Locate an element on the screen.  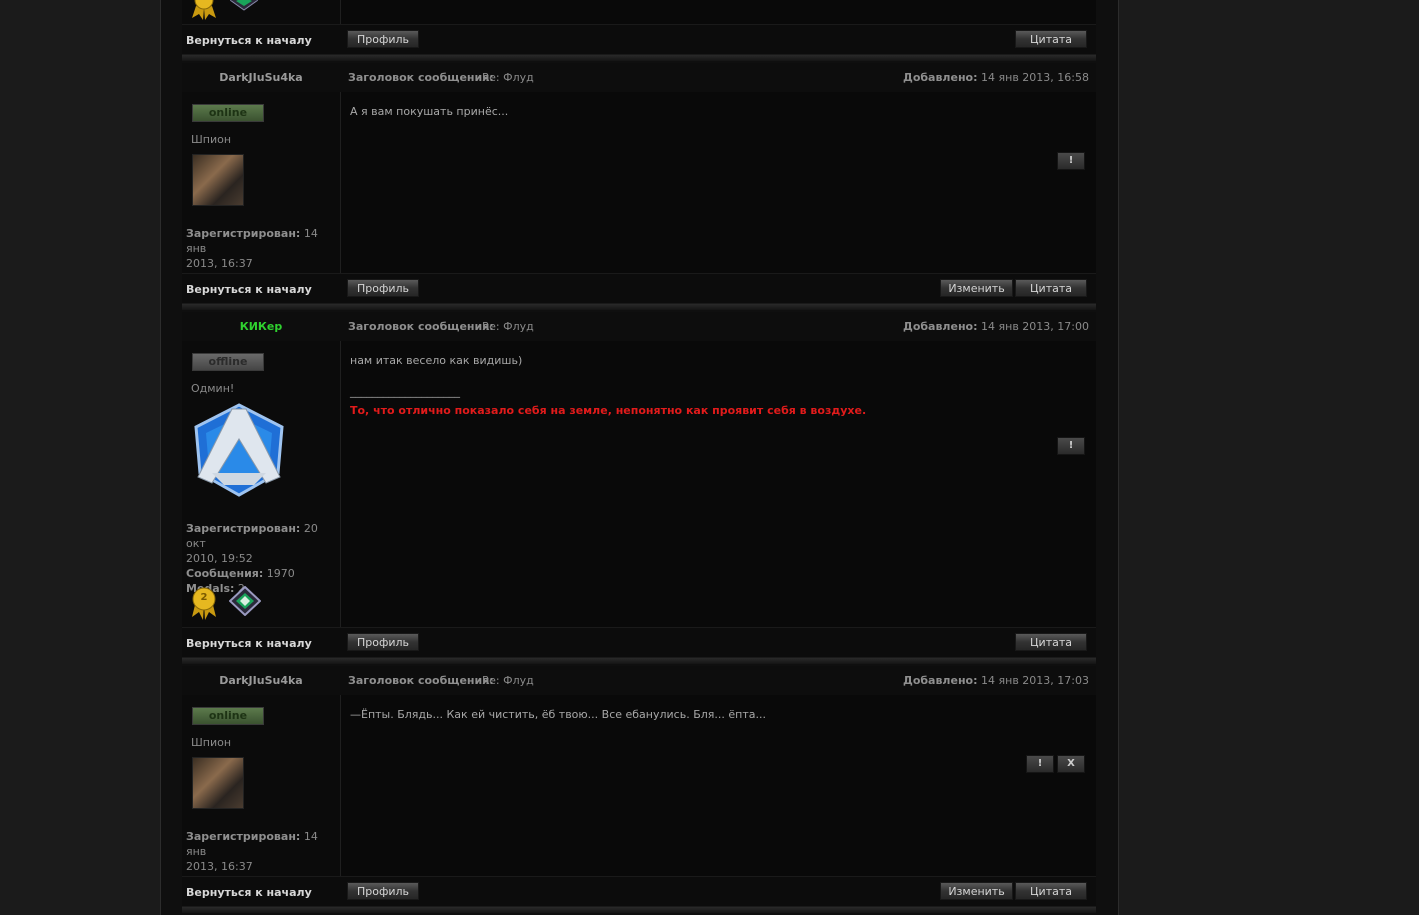
post-left-partial is located at coordinates (261, 12).